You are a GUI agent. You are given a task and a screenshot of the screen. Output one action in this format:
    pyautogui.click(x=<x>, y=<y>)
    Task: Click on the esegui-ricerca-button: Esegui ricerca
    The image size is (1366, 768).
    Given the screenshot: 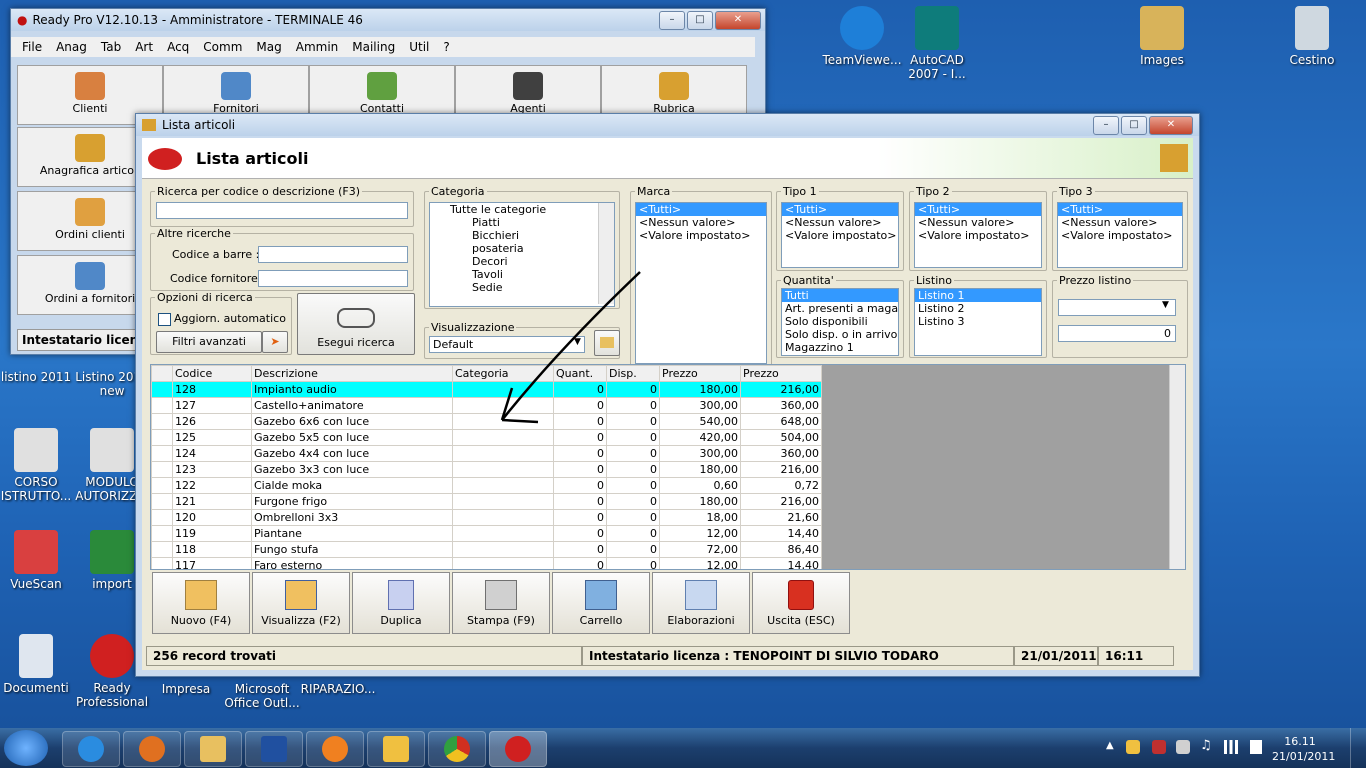 What is the action you would take?
    pyautogui.click(x=356, y=324)
    